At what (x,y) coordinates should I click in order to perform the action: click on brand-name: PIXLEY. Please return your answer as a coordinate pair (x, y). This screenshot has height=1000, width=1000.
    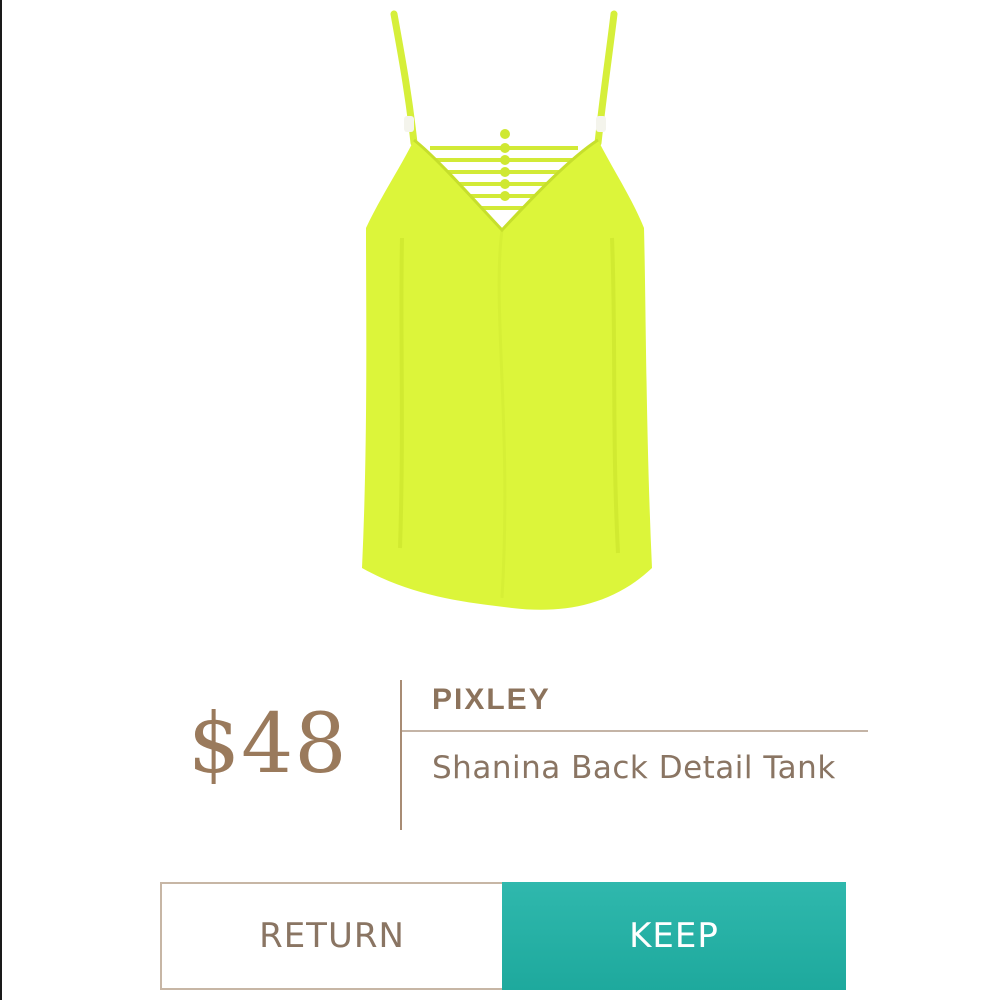
    Looking at the image, I should click on (491, 699).